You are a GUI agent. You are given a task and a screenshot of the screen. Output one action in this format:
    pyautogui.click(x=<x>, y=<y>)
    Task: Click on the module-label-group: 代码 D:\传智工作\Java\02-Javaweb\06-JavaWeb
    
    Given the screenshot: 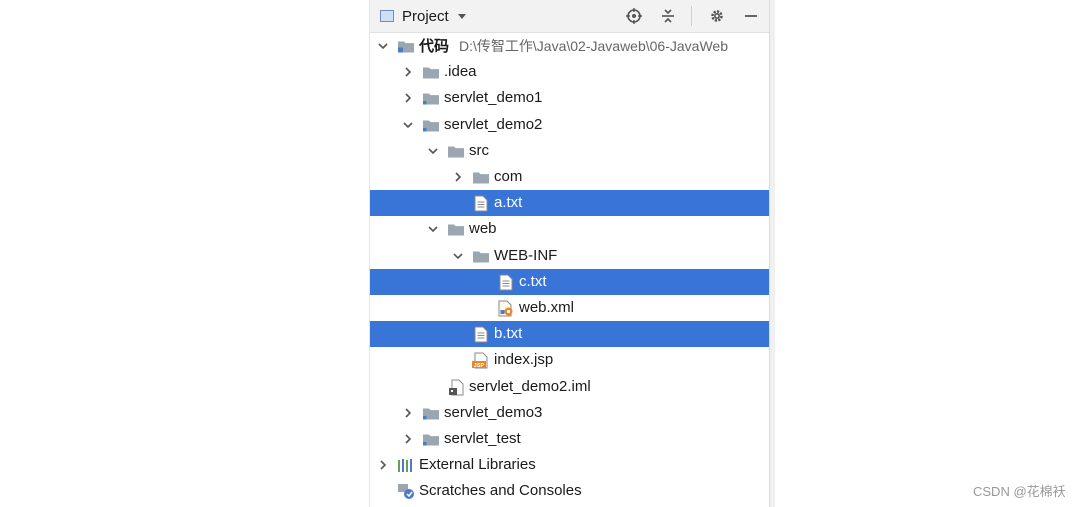 What is the action you would take?
    pyautogui.click(x=573, y=46)
    